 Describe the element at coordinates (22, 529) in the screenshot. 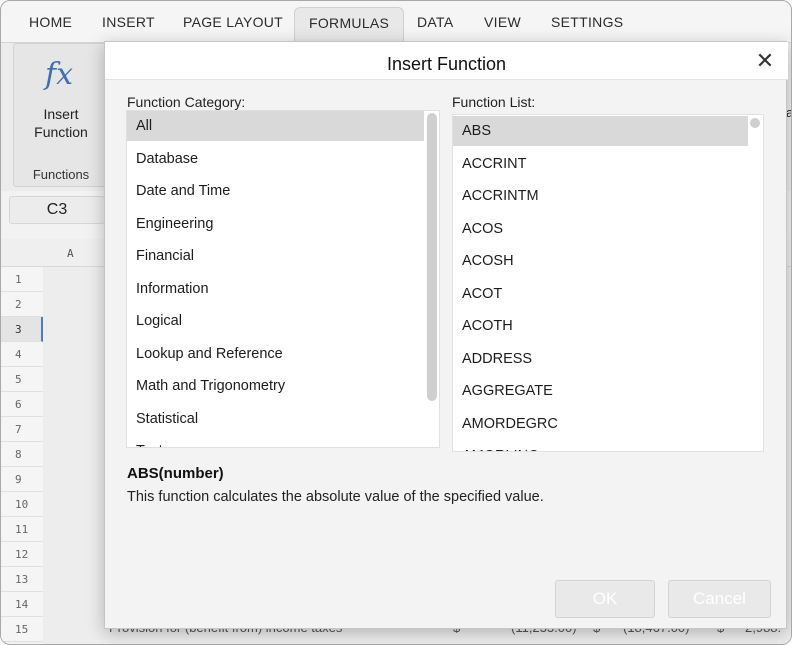

I see `row-header: 11` at that location.